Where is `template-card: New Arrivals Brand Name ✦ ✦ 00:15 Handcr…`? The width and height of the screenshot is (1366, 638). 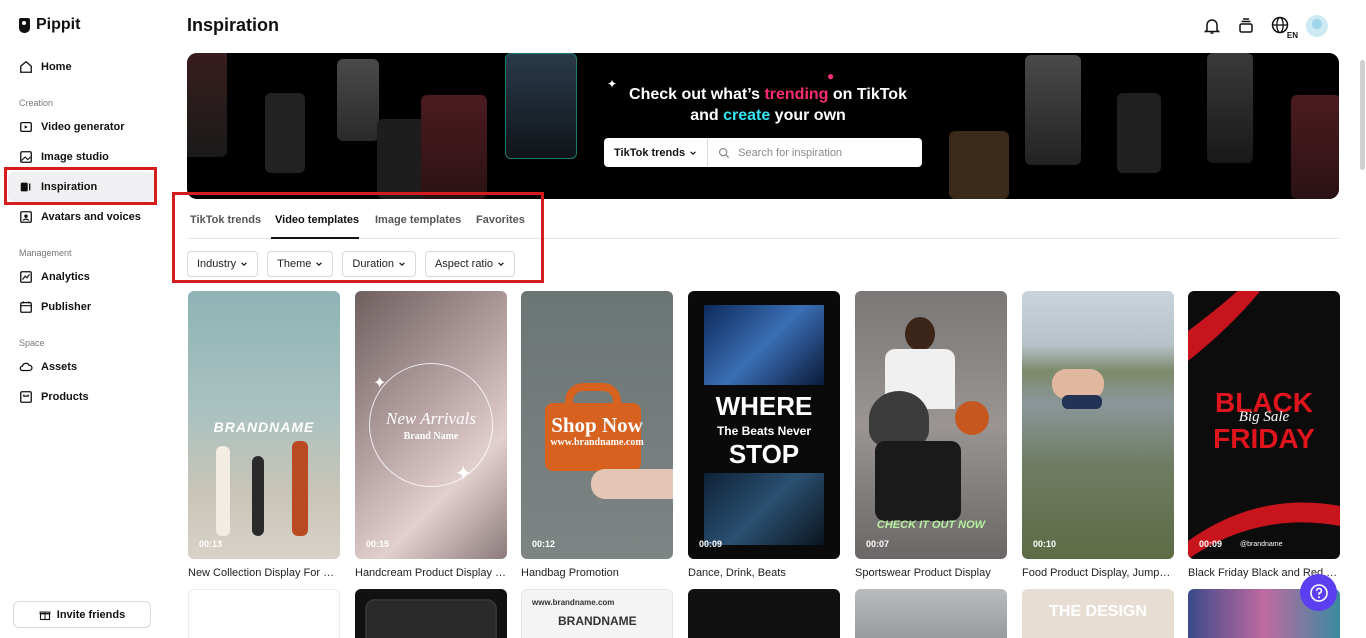
template-card: New Arrivals Brand Name ✦ ✦ 00:15 Handcr… is located at coordinates (431, 435).